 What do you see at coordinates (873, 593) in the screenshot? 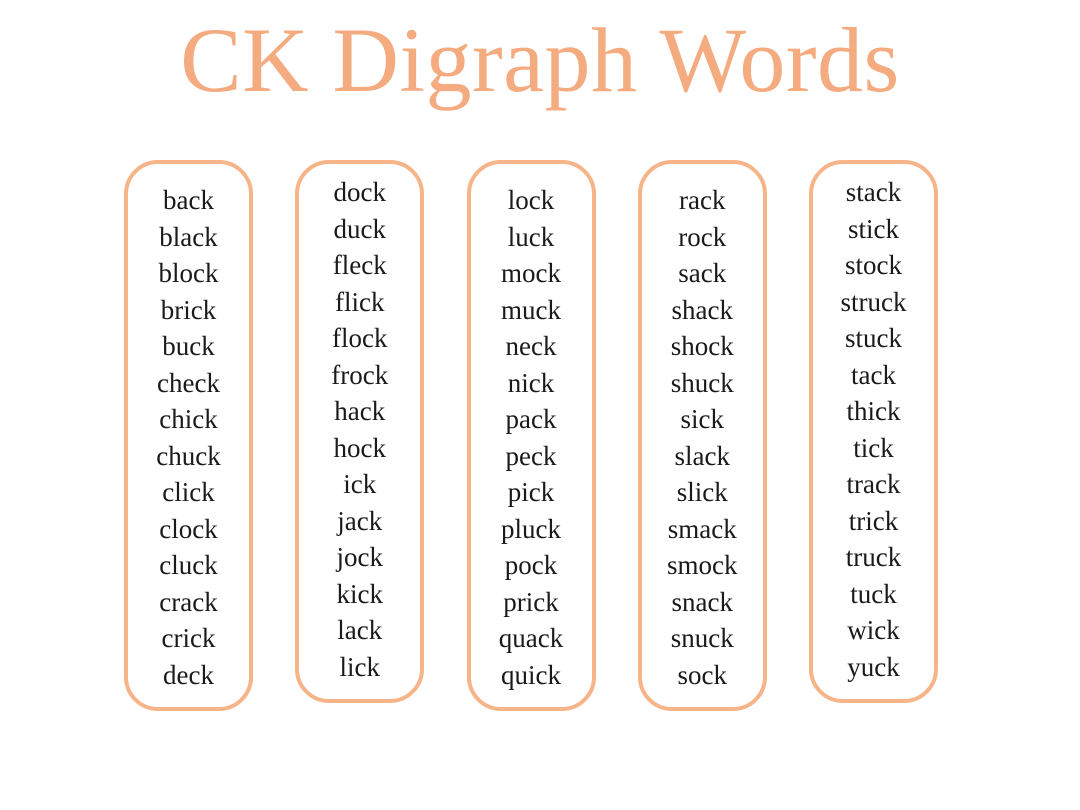
I see `word-item: tuck` at bounding box center [873, 593].